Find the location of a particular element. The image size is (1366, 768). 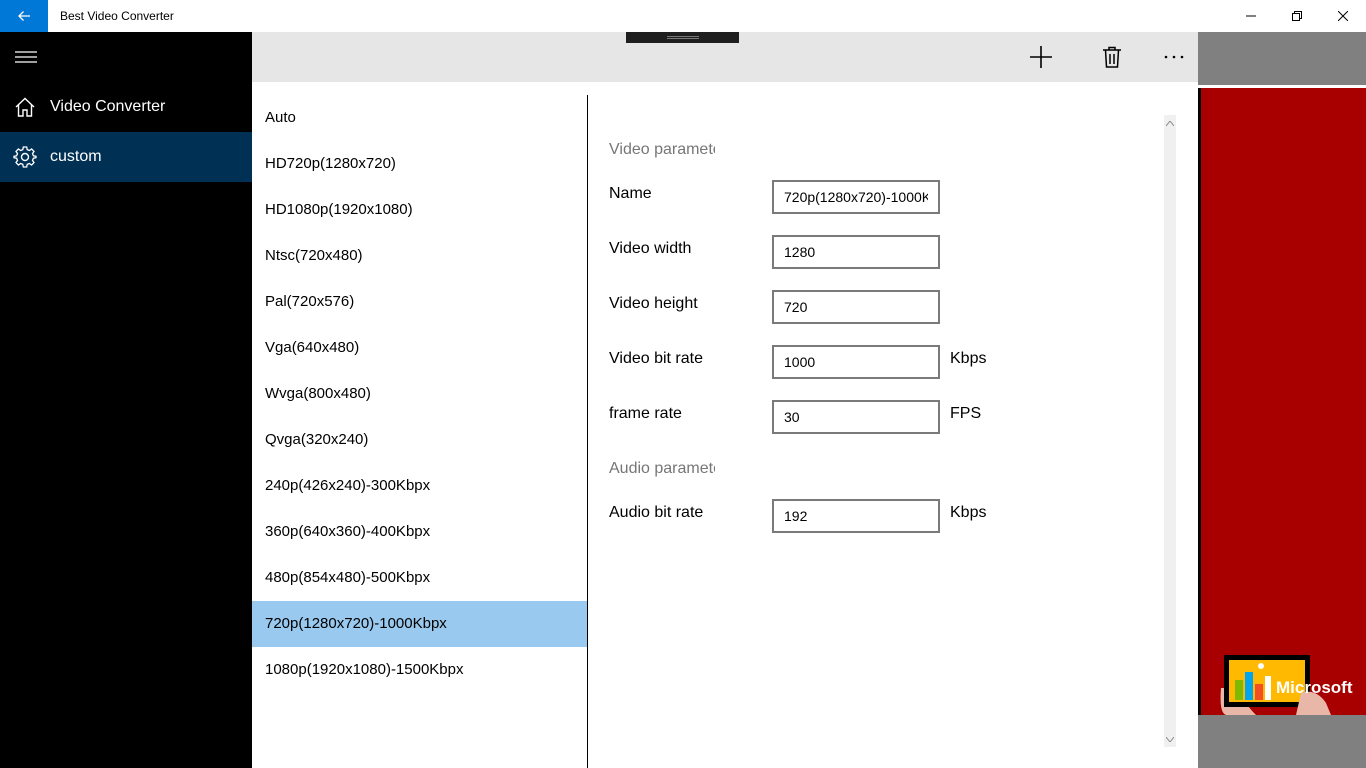

add-button is located at coordinates (1041, 57).